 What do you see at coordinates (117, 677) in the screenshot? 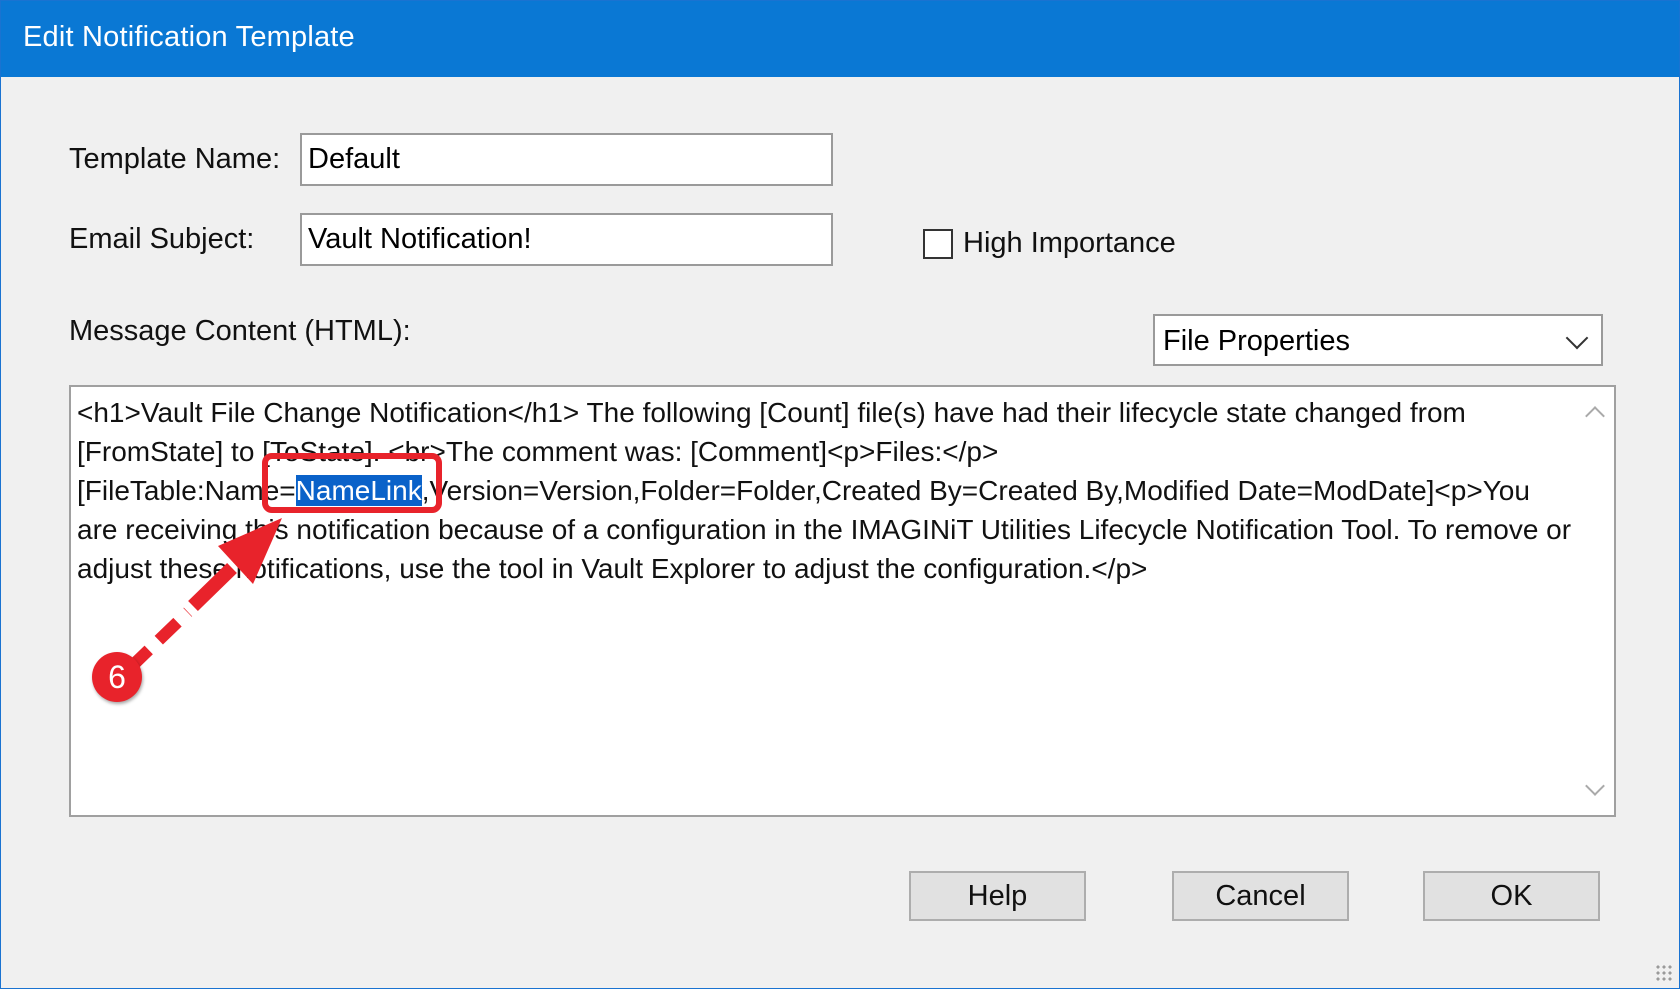
I see `step-number-badge: 6` at bounding box center [117, 677].